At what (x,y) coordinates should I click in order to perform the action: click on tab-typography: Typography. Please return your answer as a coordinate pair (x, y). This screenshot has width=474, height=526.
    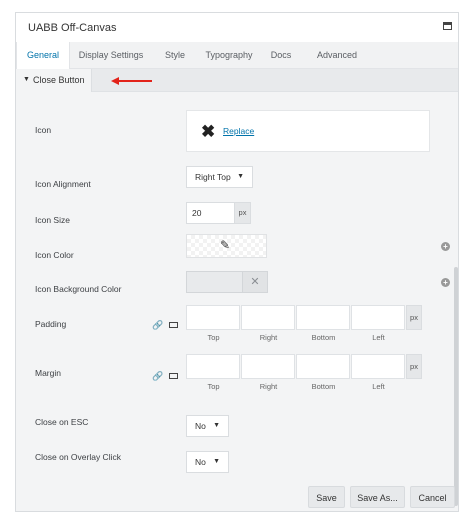
    Looking at the image, I should click on (229, 55).